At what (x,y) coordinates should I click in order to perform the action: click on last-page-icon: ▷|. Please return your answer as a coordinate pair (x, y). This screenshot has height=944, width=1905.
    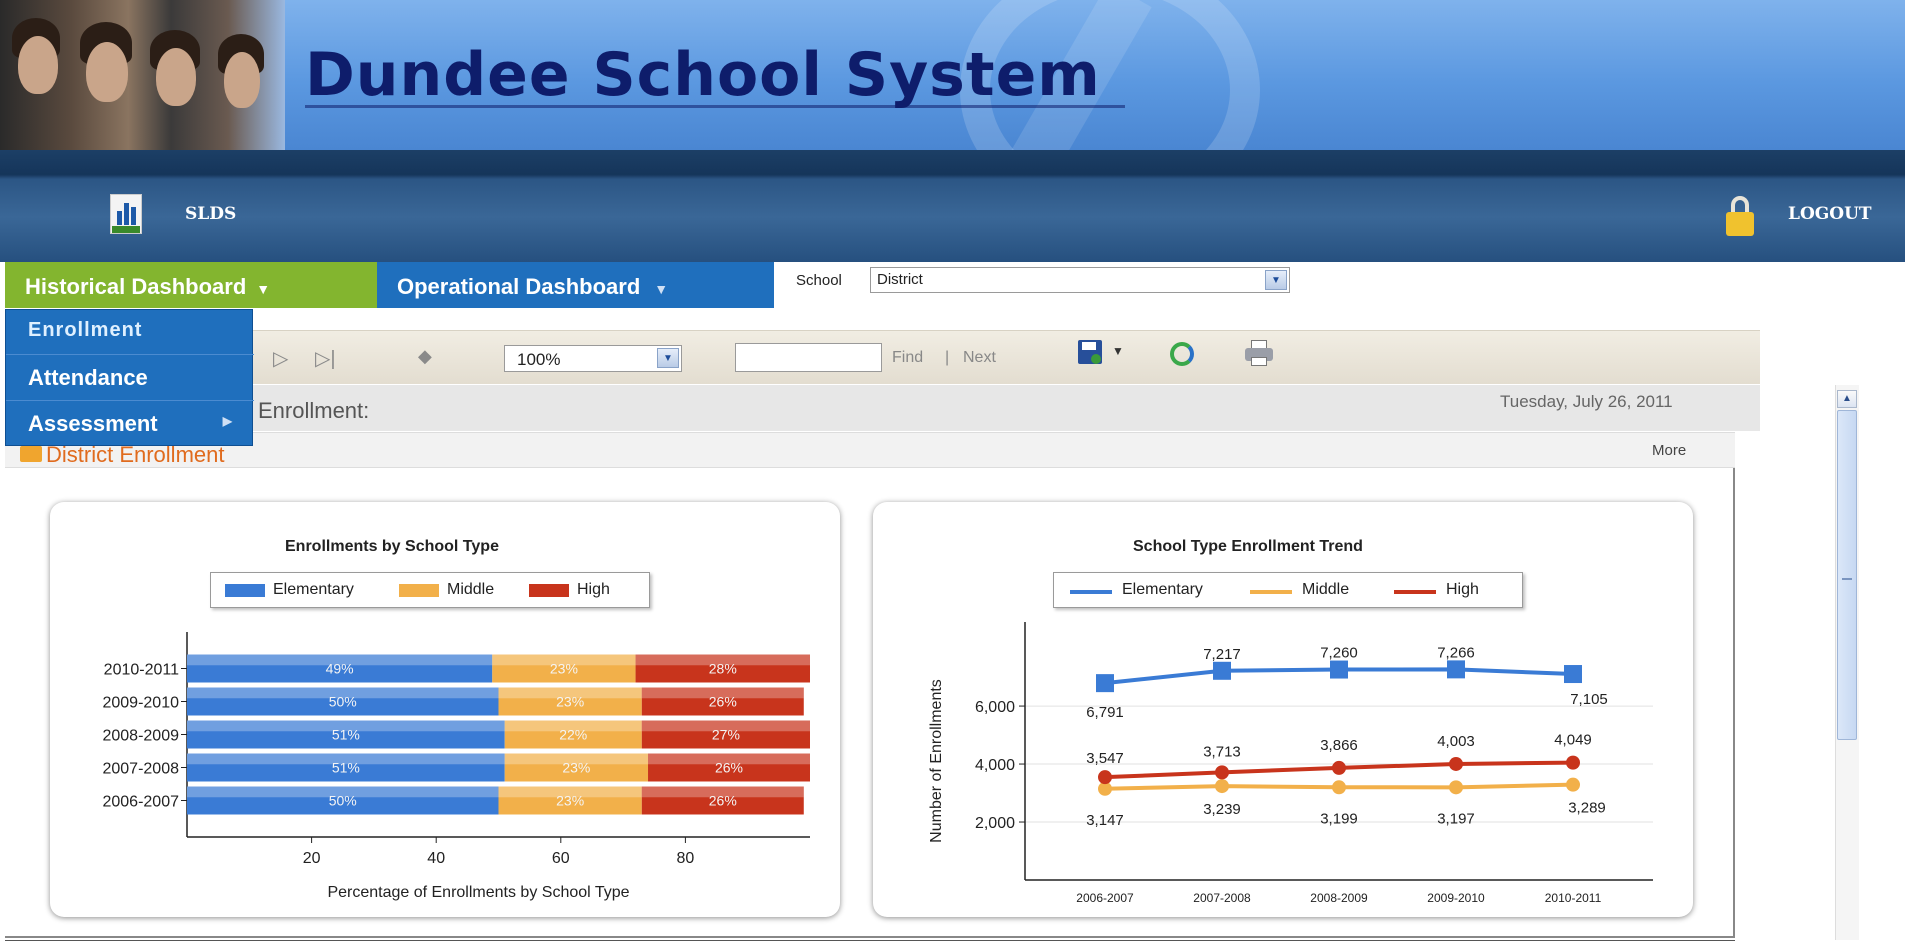
    Looking at the image, I should click on (325, 358).